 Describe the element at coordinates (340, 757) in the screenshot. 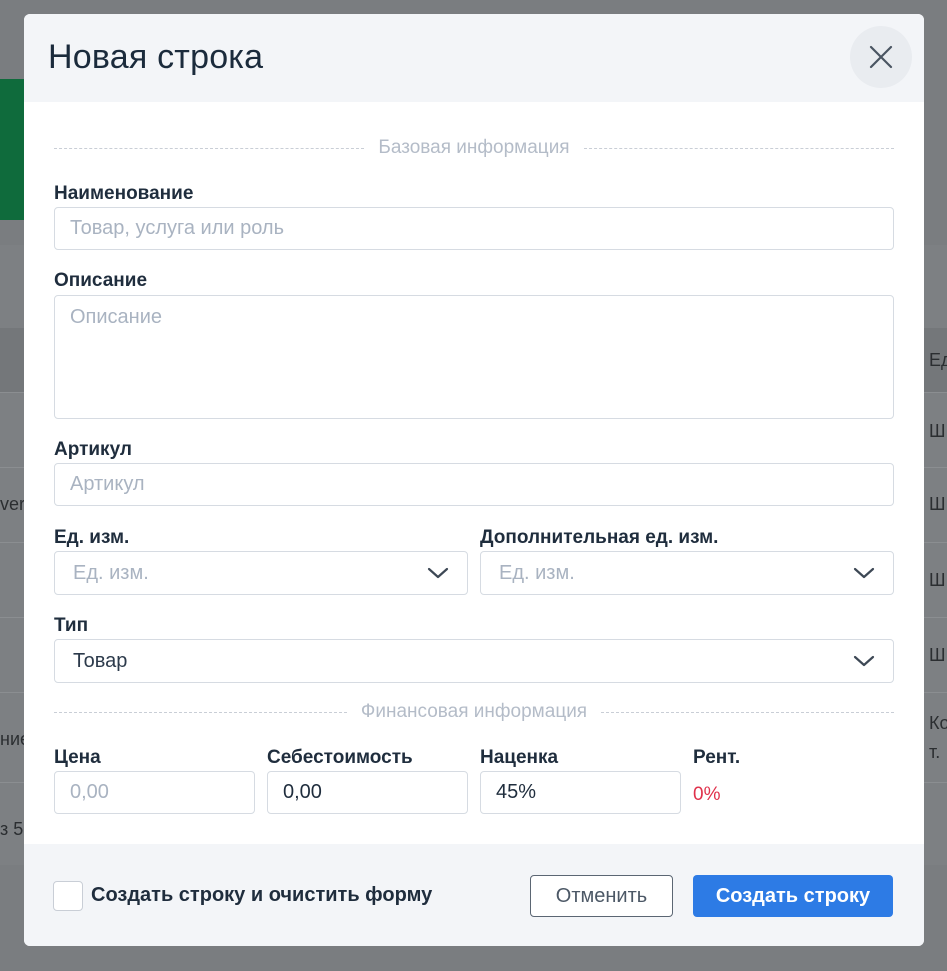

I see `cost-label: Себестоимость` at that location.